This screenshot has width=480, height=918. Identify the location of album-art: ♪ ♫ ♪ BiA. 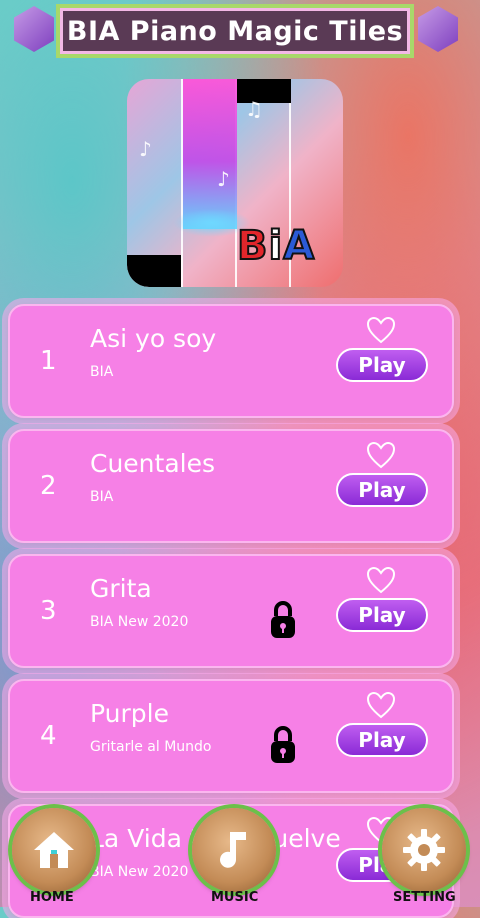
(235, 183).